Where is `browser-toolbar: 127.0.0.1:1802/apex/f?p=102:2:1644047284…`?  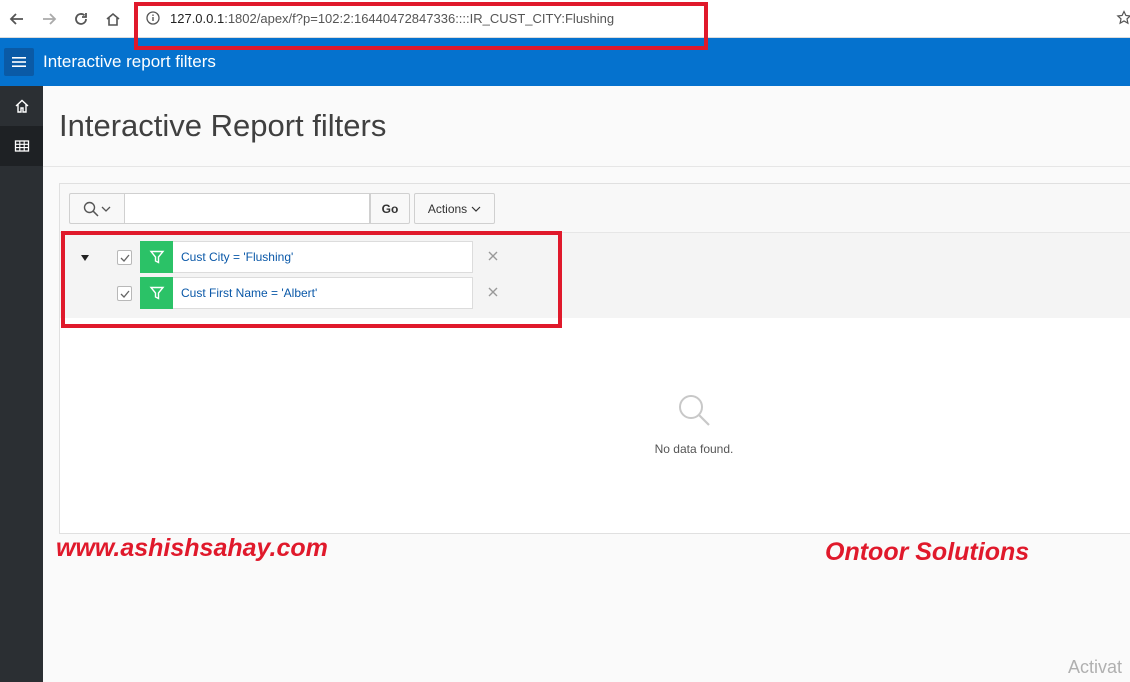
browser-toolbar: 127.0.0.1:1802/apex/f?p=102:2:1644047284… is located at coordinates (565, 19).